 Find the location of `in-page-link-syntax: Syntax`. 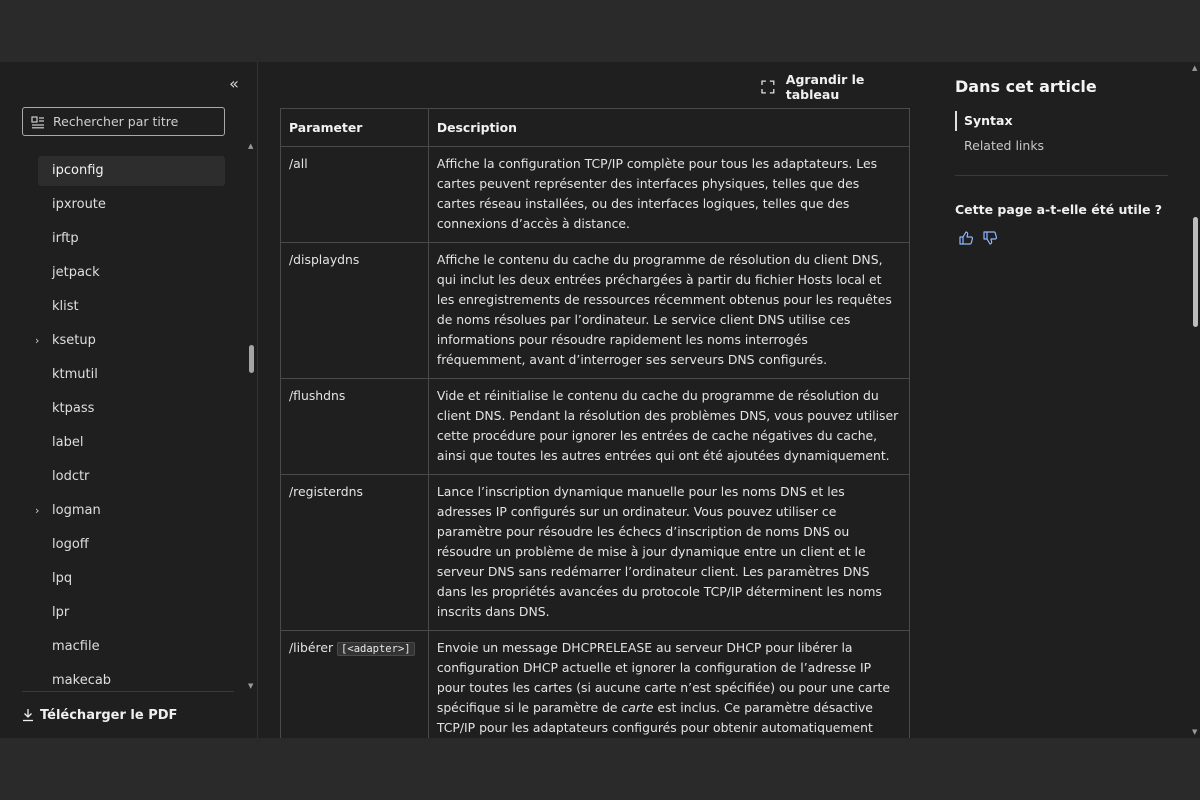

in-page-link-syntax: Syntax is located at coordinates (1065, 121).